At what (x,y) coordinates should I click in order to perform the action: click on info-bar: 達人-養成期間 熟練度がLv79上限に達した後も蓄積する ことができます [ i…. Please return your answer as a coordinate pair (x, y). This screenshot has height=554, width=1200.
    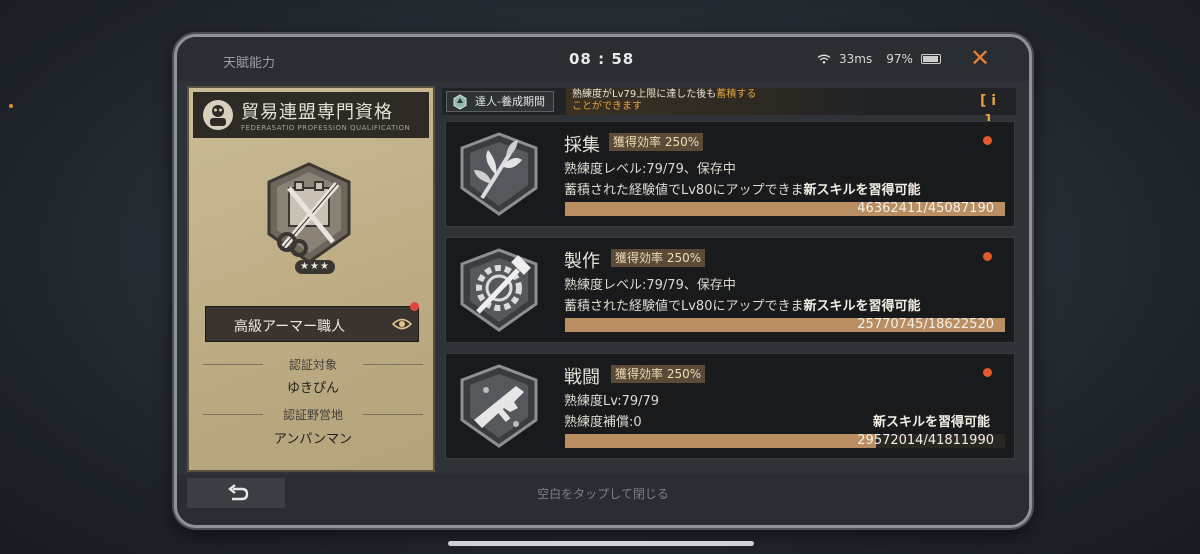
    Looking at the image, I should click on (729, 108).